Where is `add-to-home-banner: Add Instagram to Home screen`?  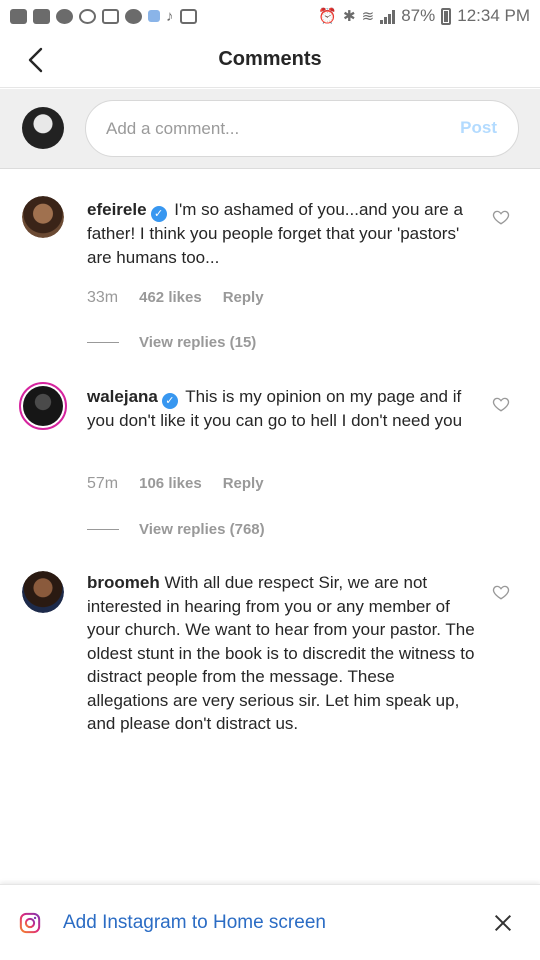
add-to-home-banner: Add Instagram to Home screen is located at coordinates (270, 922).